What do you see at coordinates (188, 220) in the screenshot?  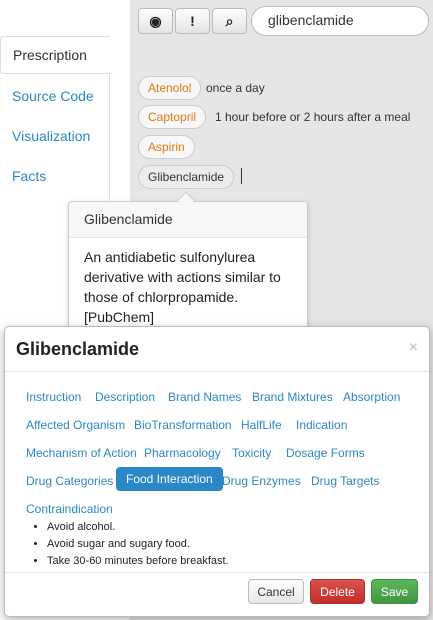 I see `popover-title: Glibenclamide` at bounding box center [188, 220].